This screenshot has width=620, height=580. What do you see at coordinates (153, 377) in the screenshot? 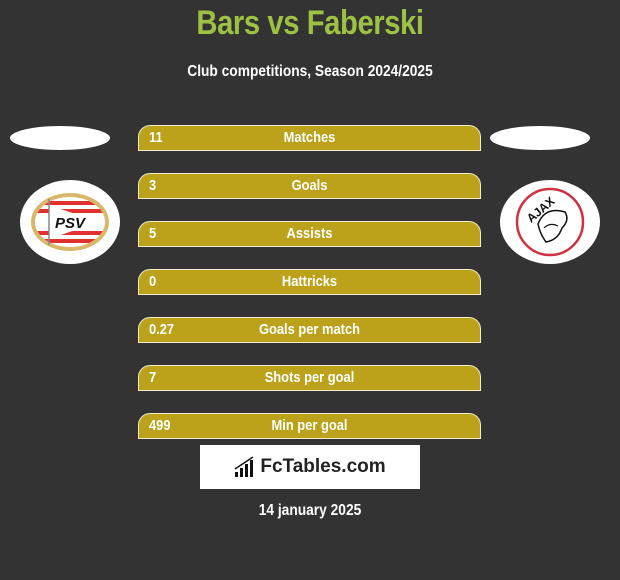
I see `stat-value: 7` at bounding box center [153, 377].